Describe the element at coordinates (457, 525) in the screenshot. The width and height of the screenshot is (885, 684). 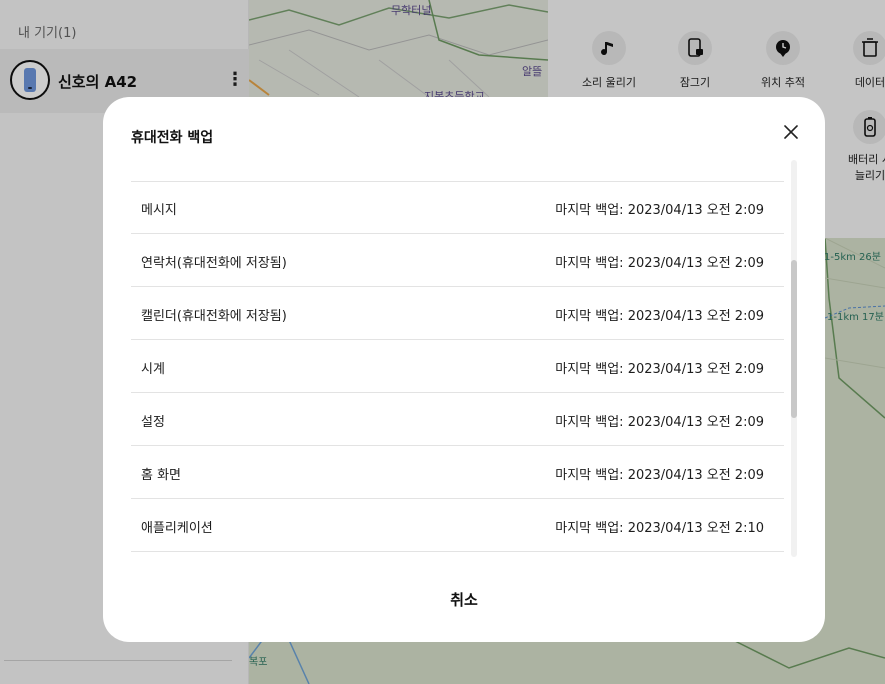
I see `list-item: 애플리케이션 마지막 백업: 2023/04/13 오전 2:10` at that location.